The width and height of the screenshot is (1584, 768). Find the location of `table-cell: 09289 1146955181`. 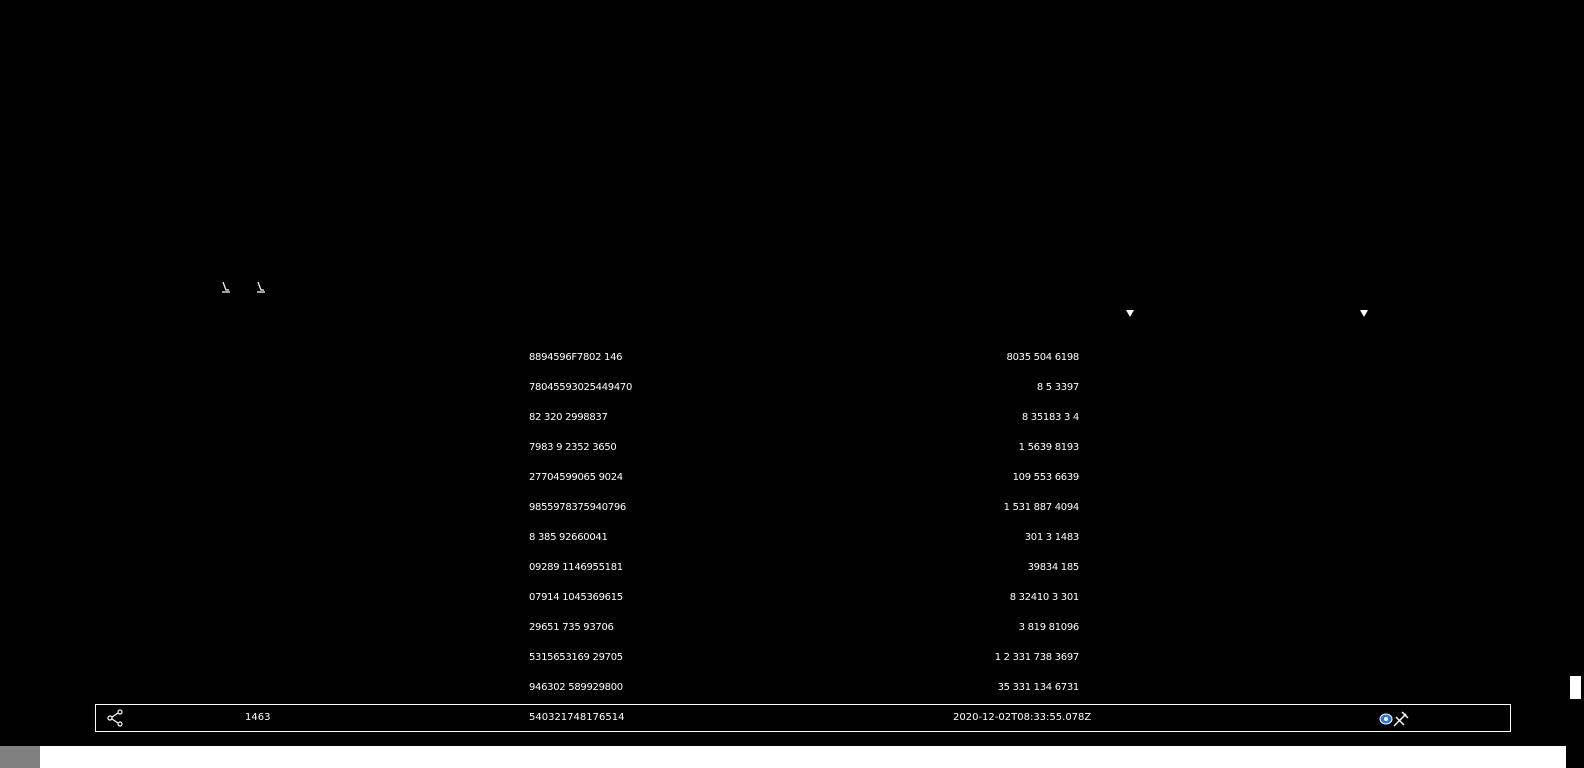

table-cell: 09289 1146955181 is located at coordinates (576, 567).